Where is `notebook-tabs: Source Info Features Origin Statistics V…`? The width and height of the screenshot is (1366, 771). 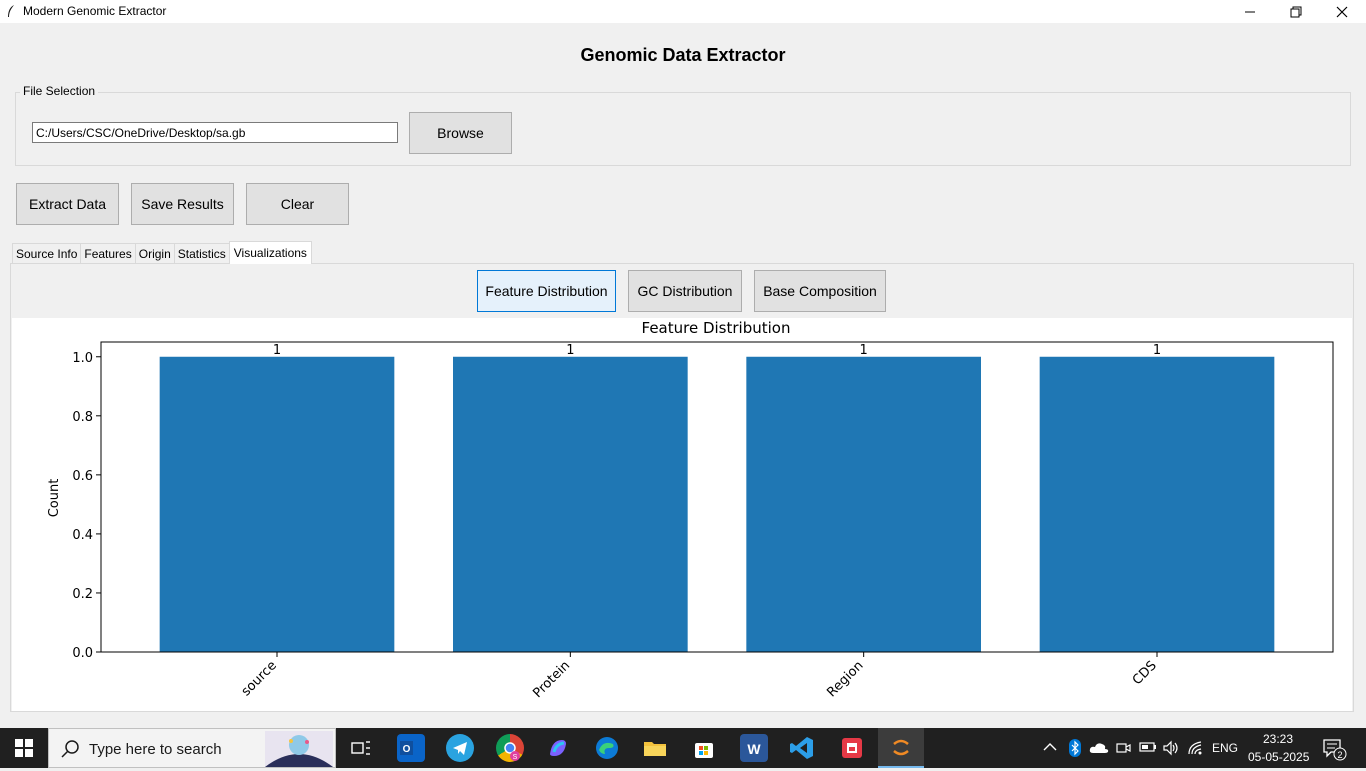 notebook-tabs: Source Info Features Origin Statistics V… is located at coordinates (162, 252).